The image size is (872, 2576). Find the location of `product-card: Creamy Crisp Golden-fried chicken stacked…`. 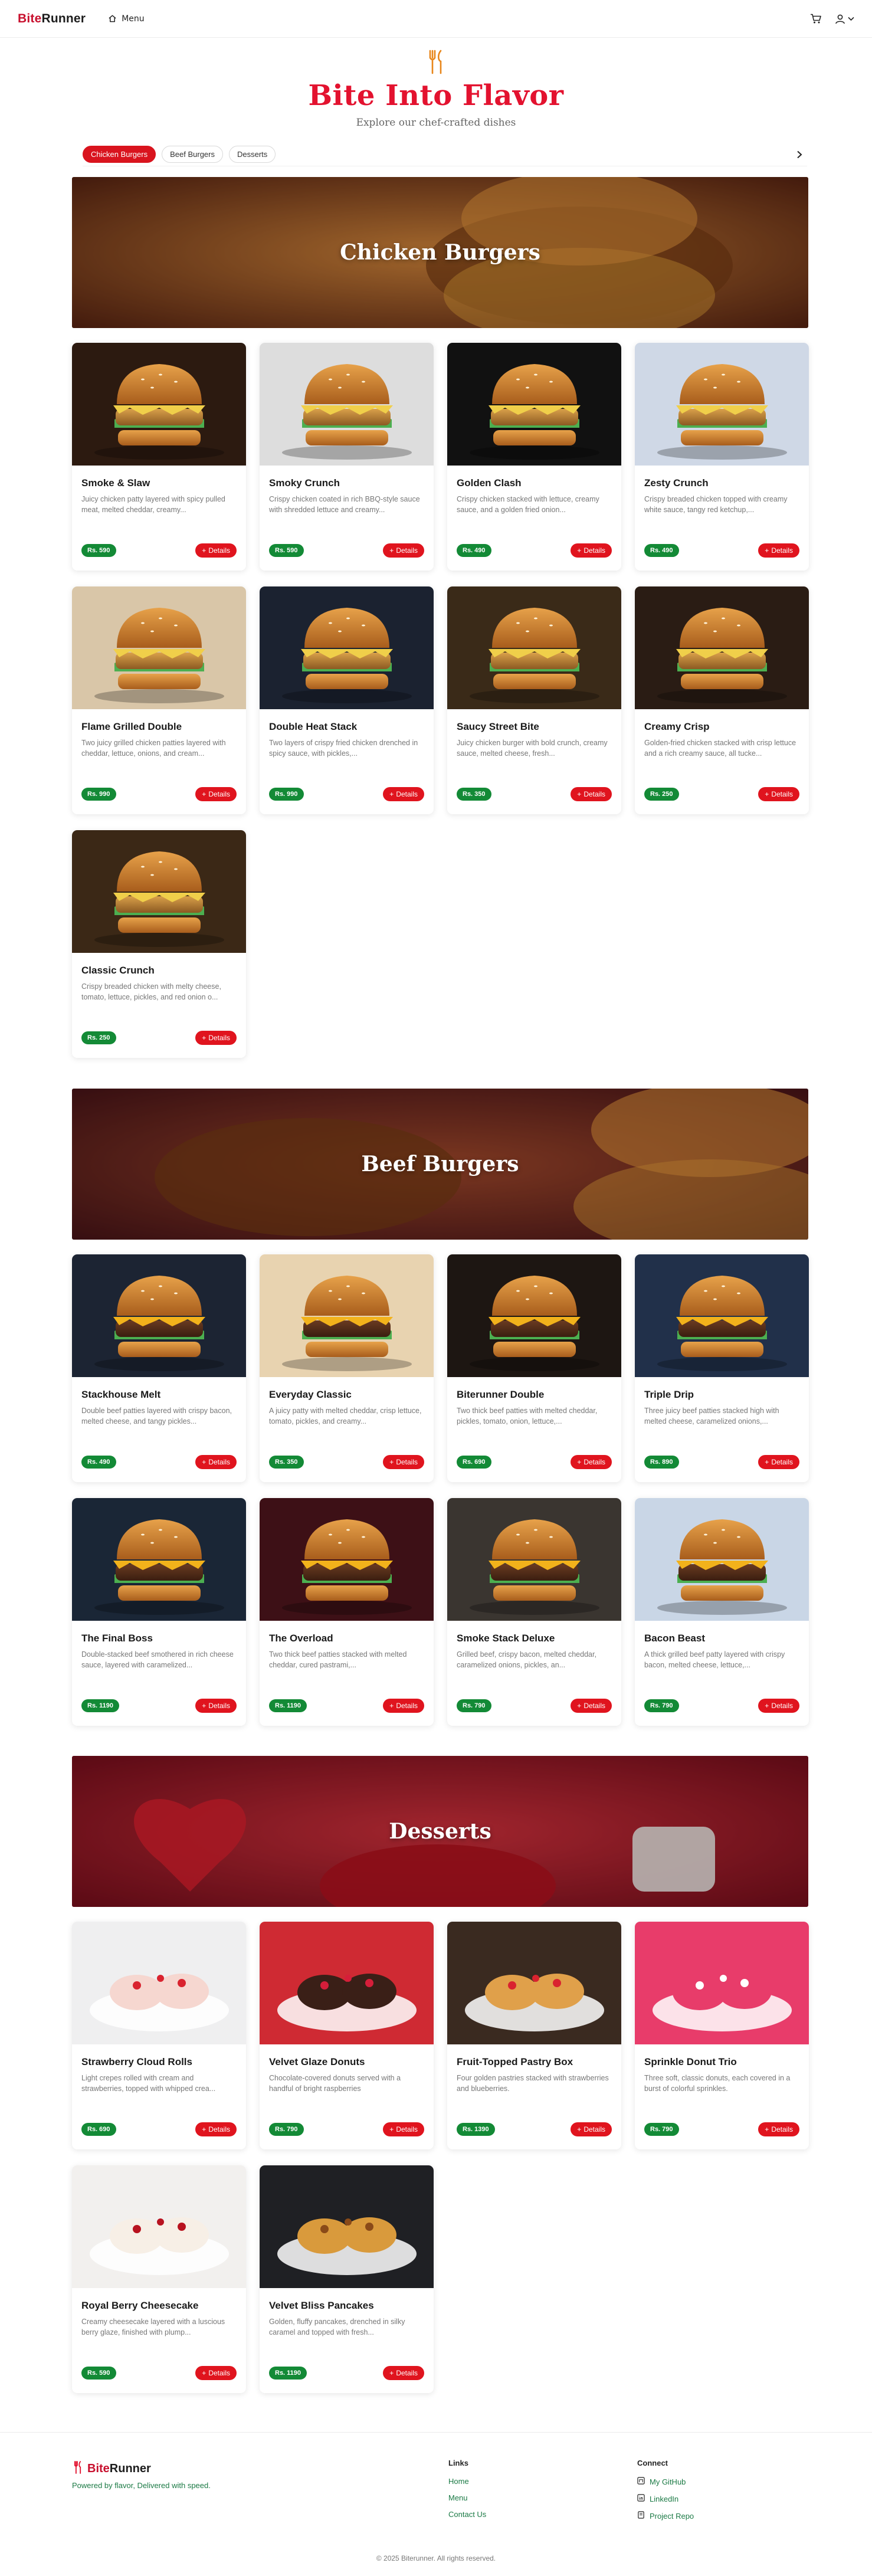

product-card: Creamy Crisp Golden-fried chicken stacked… is located at coordinates (722, 700).